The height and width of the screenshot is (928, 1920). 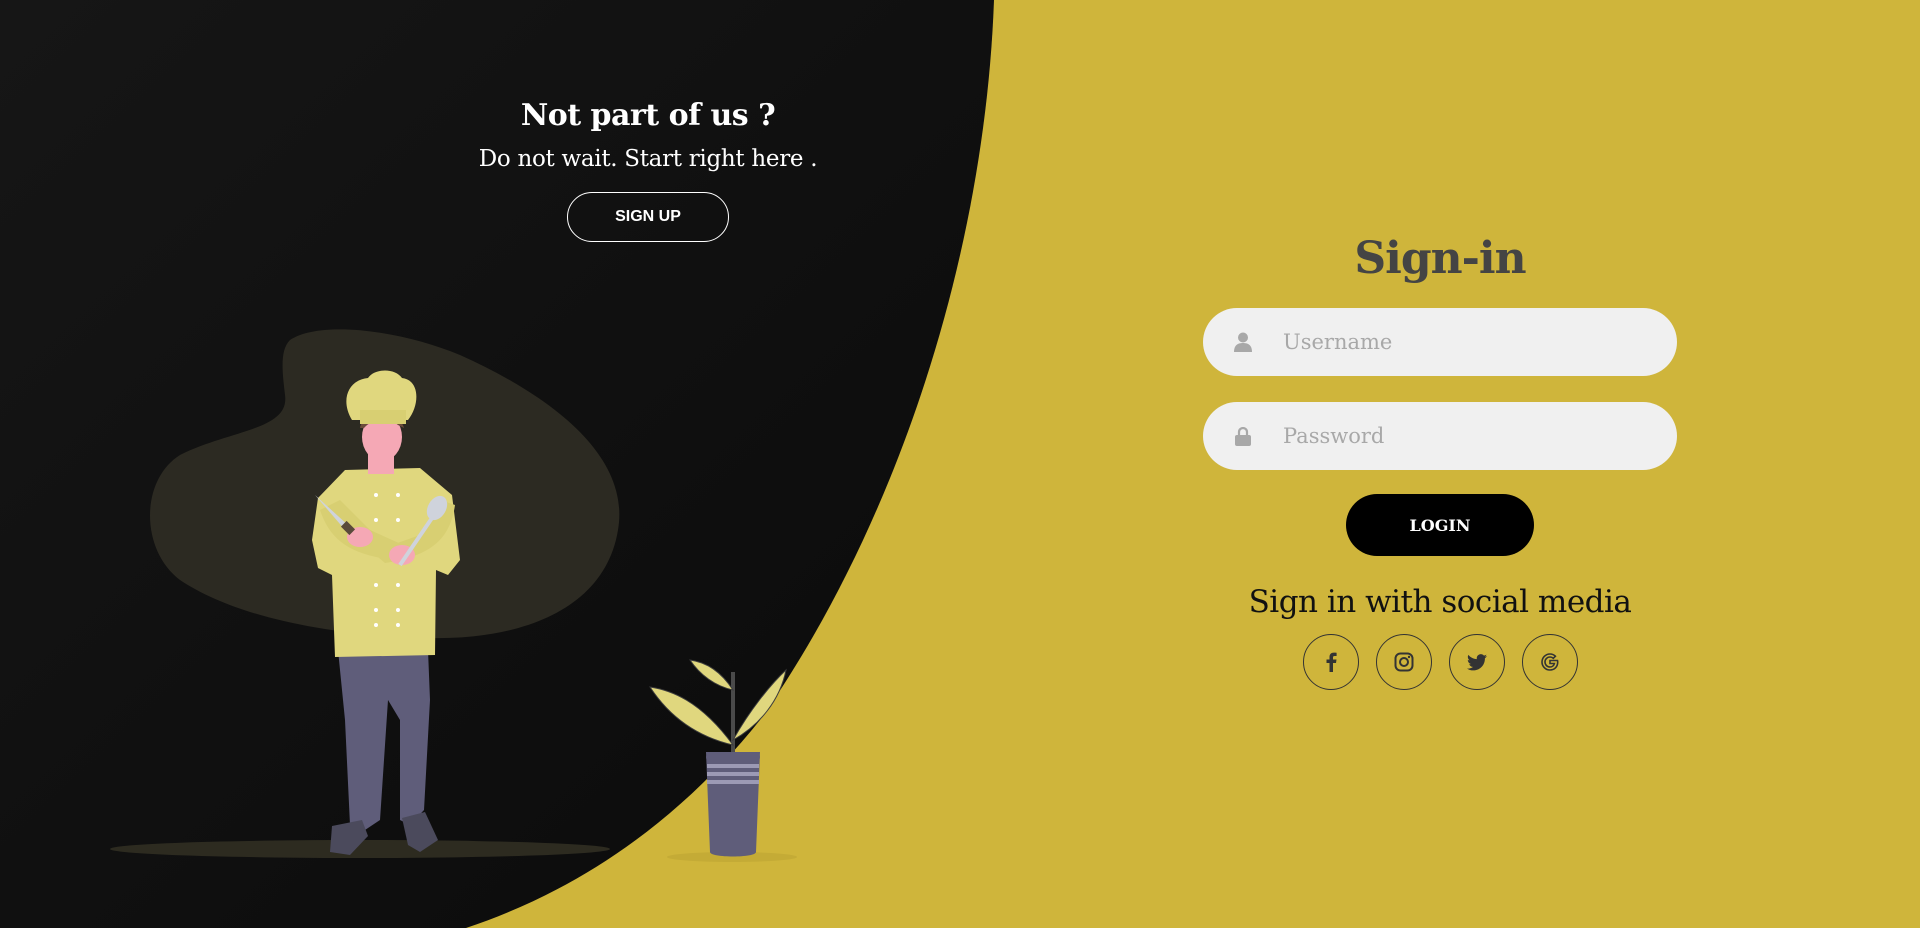 What do you see at coordinates (648, 217) in the screenshot?
I see `signup-button: SIGN UP` at bounding box center [648, 217].